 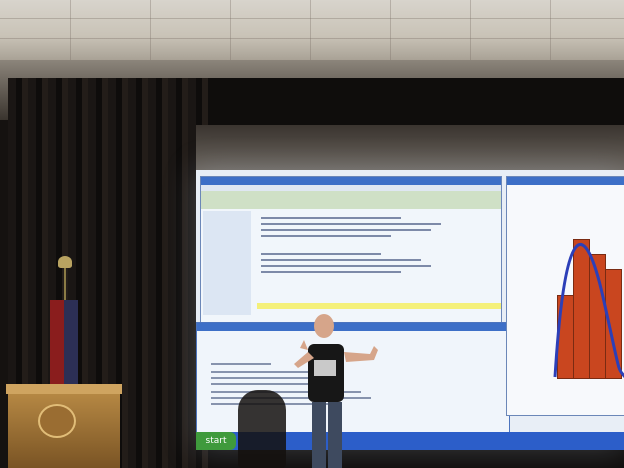 I want to click on podium, so click(x=64, y=426).